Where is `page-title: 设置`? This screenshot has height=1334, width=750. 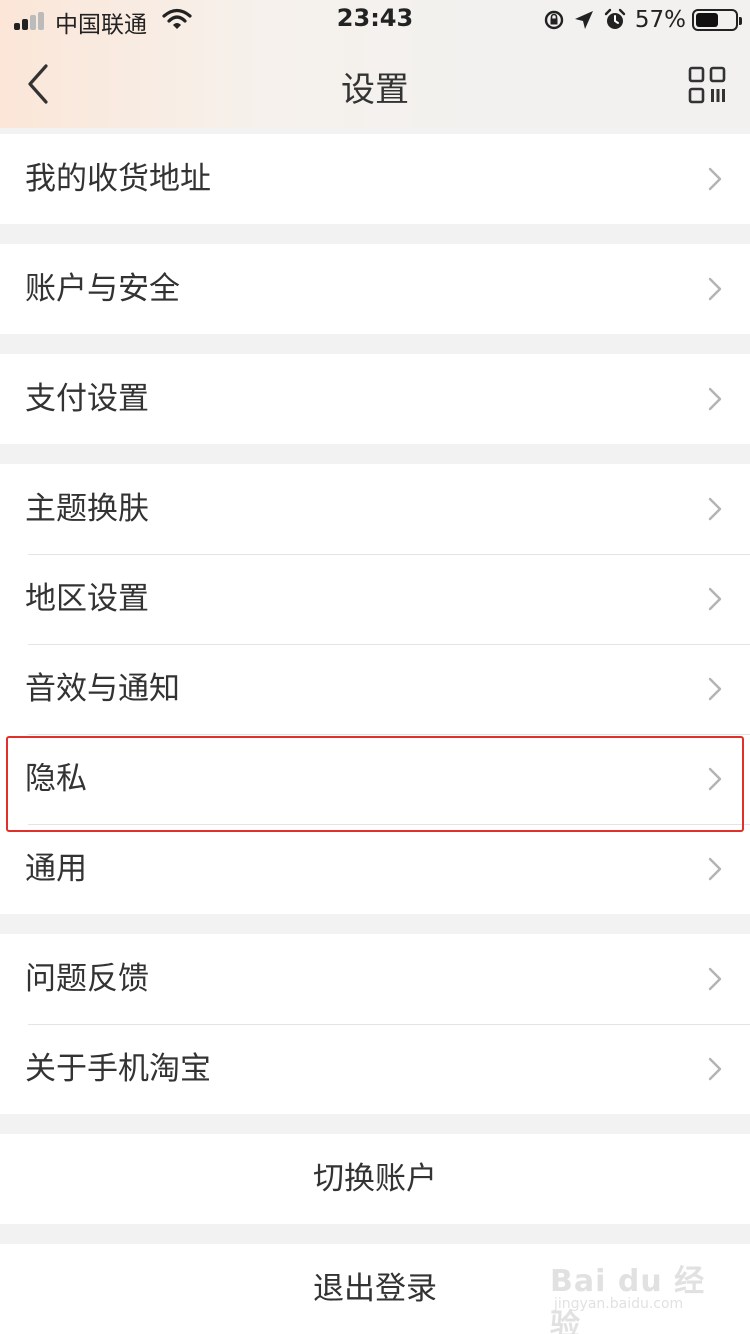
page-title: 设置 is located at coordinates (375, 90).